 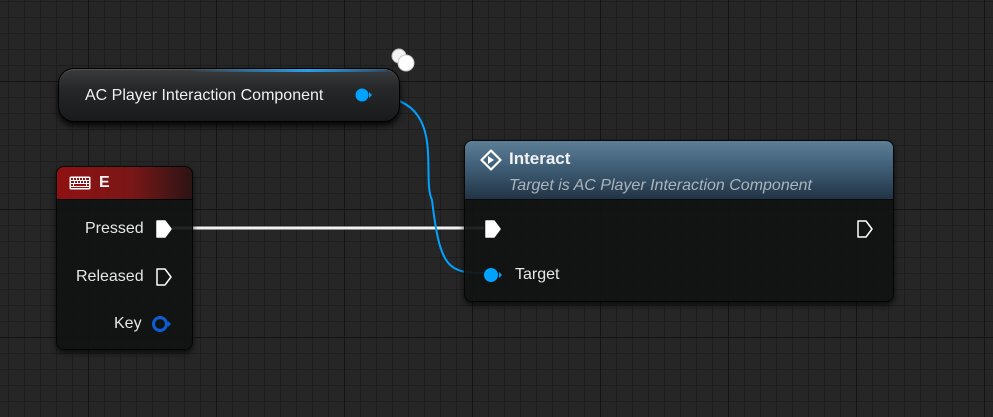 What do you see at coordinates (128, 323) in the screenshot?
I see `key-pin-label: Key` at bounding box center [128, 323].